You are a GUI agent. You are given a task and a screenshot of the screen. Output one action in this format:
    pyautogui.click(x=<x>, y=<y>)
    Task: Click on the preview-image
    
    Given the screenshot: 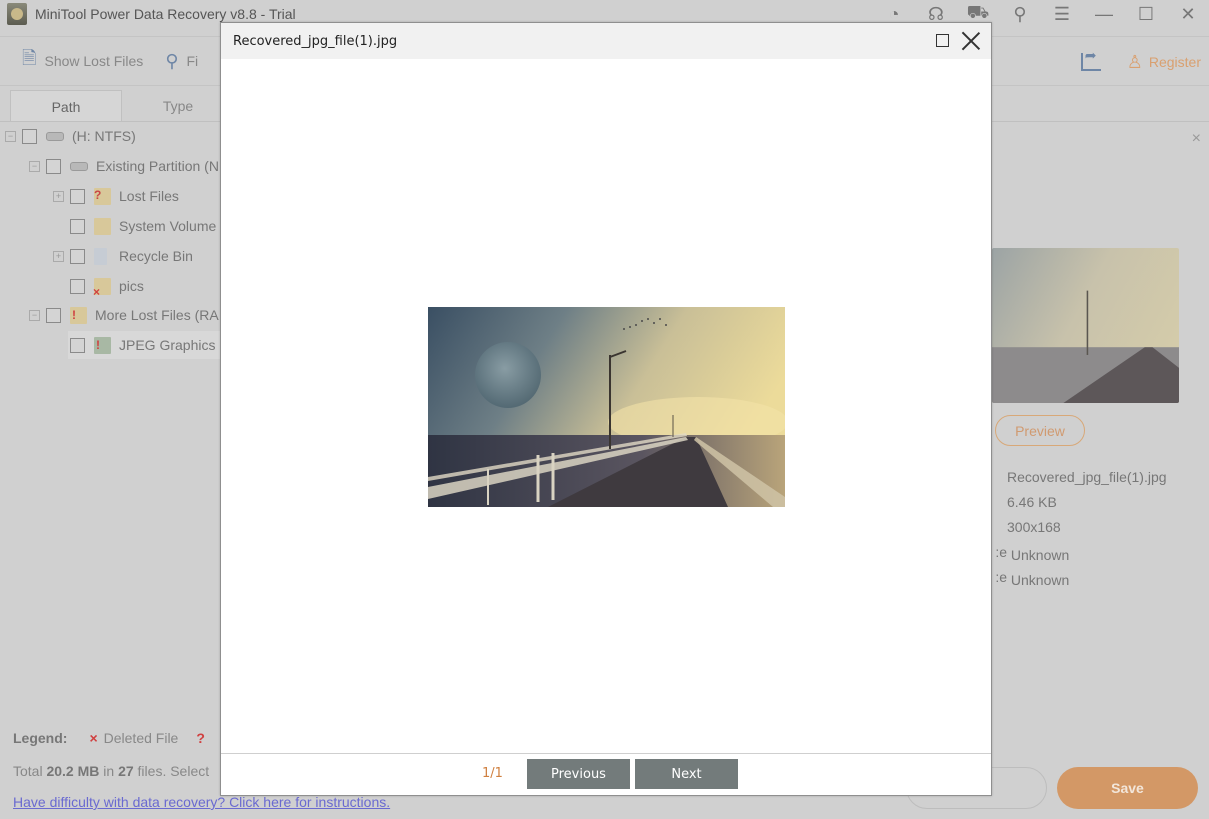 What is the action you would take?
    pyautogui.click(x=606, y=407)
    